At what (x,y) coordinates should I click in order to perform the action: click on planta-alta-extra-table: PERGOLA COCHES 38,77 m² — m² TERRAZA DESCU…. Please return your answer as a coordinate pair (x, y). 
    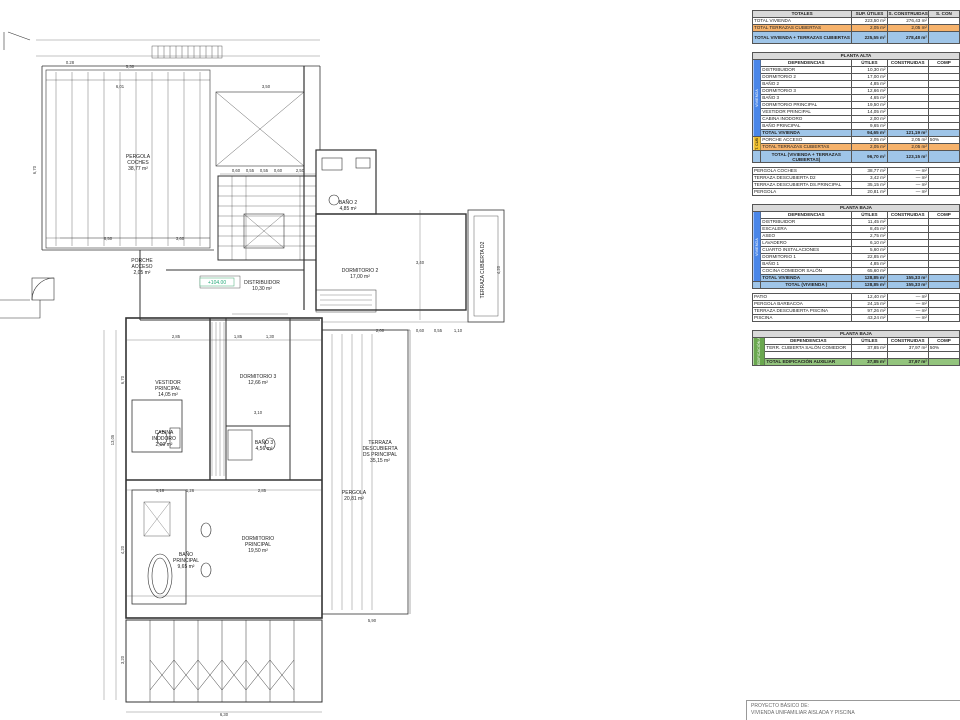
    Looking at the image, I should click on (855, 181).